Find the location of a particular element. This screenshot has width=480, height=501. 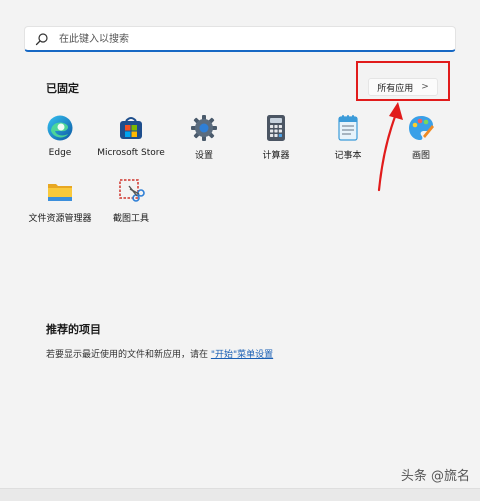

pinned-app-notepad: 记事本 is located at coordinates (348, 139).